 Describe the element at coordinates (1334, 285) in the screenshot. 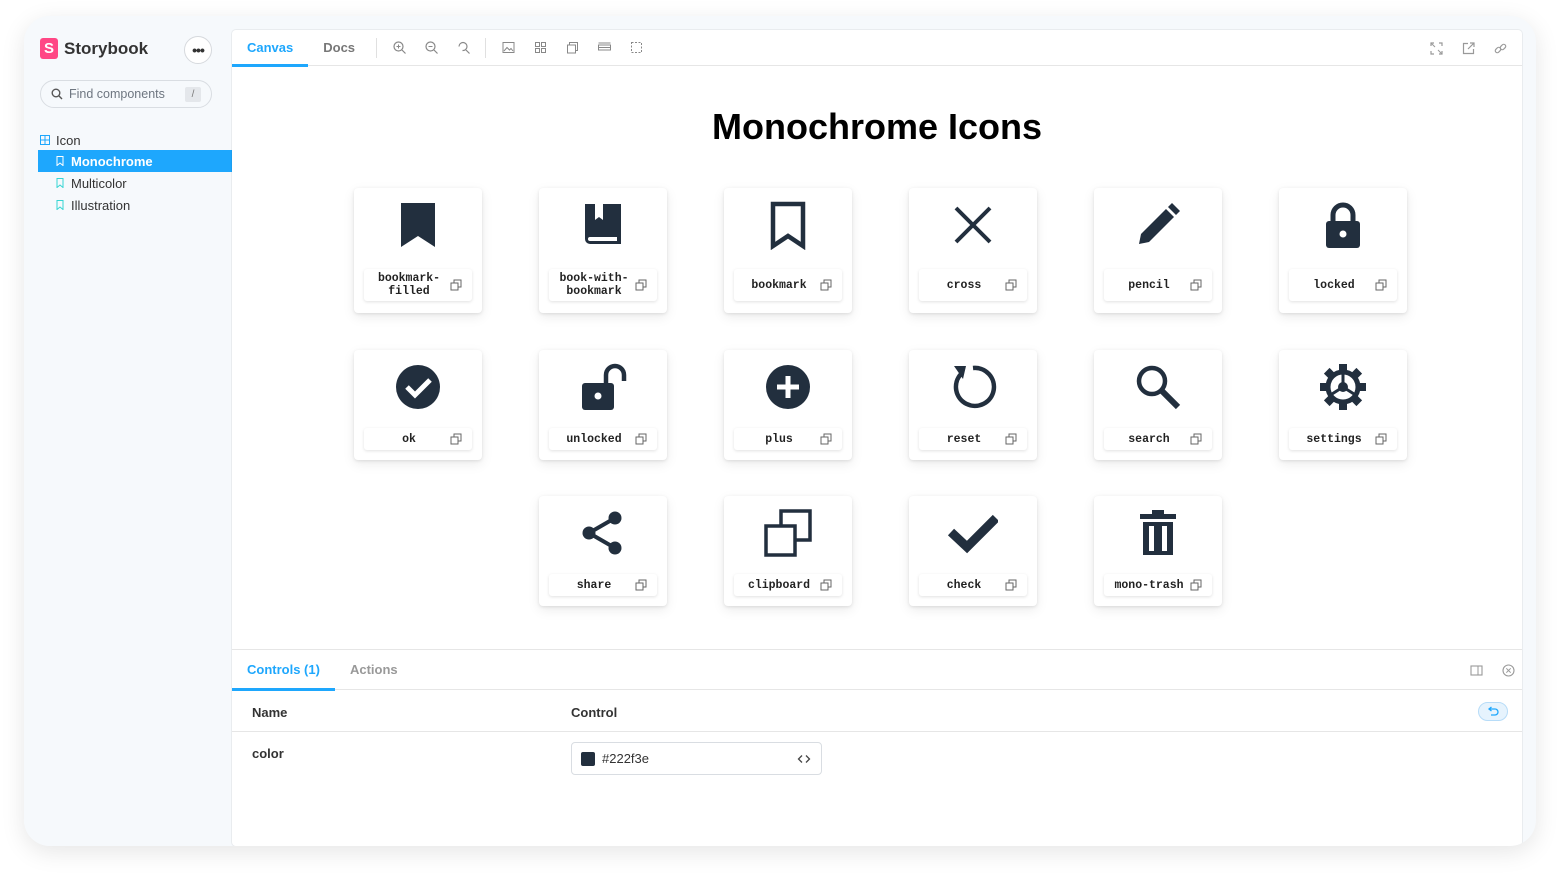

I see `icon-name: locked` at that location.